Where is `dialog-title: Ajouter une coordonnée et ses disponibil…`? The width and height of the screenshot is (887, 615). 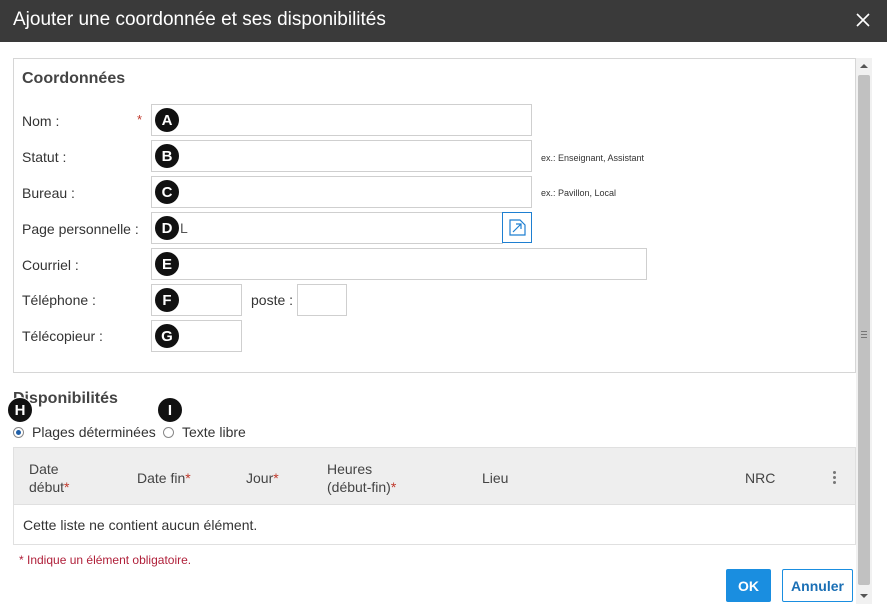 dialog-title: Ajouter une coordonnée et ses disponibil… is located at coordinates (199, 19).